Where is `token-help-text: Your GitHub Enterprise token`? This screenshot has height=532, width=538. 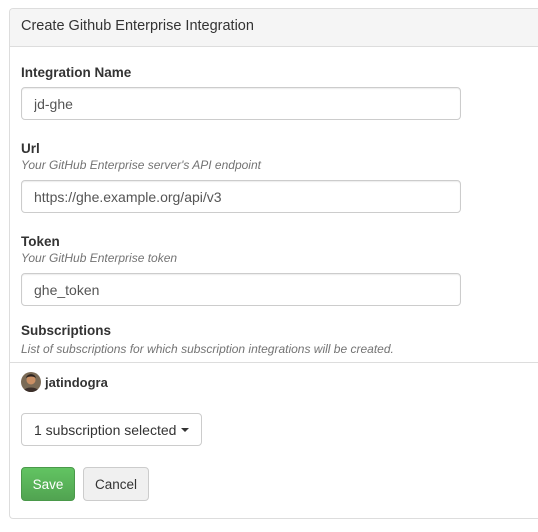
token-help-text: Your GitHub Enterprise token is located at coordinates (99, 258).